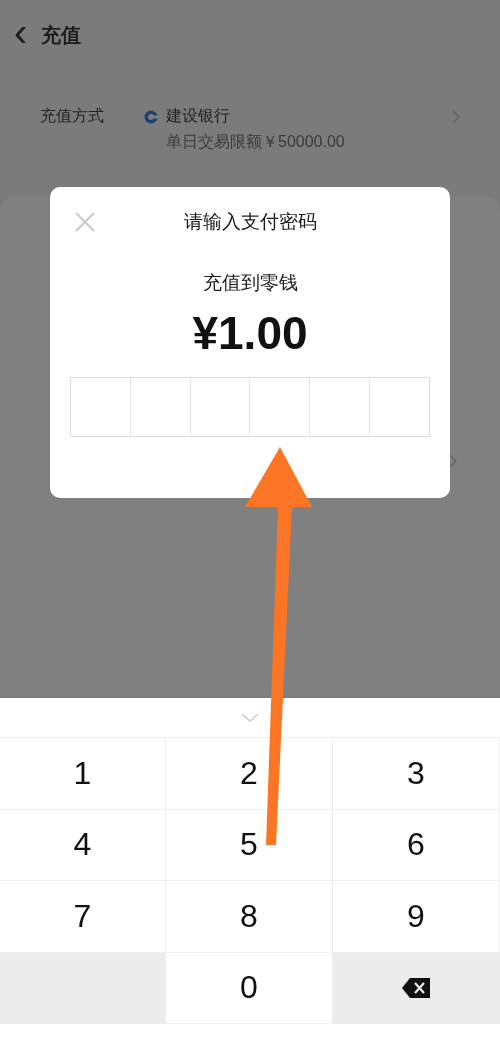 The height and width of the screenshot is (1044, 500). Describe the element at coordinates (61, 35) in the screenshot. I see `page-title: 充值` at that location.